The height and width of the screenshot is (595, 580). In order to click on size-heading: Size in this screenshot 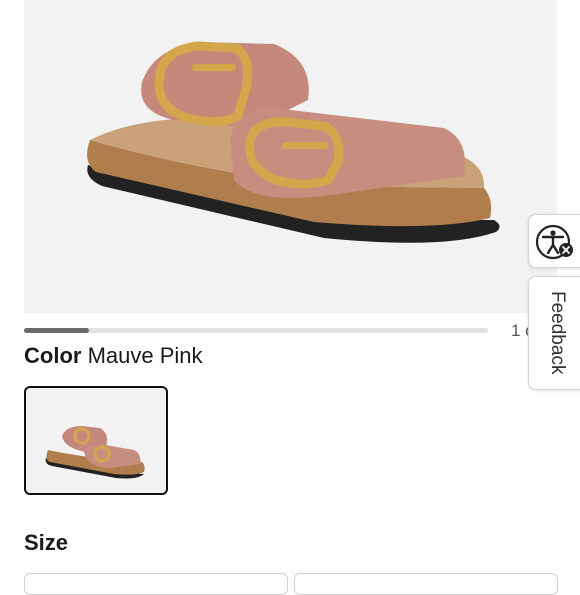, I will do `click(46, 542)`.